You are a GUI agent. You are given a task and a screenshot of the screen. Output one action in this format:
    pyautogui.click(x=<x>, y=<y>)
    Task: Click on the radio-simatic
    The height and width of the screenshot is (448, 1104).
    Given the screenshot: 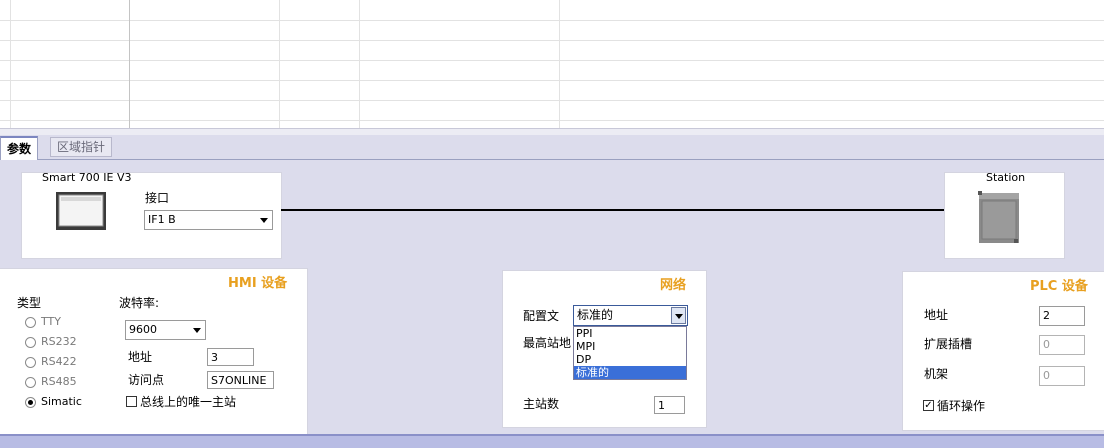 What is the action you would take?
    pyautogui.click(x=30, y=402)
    